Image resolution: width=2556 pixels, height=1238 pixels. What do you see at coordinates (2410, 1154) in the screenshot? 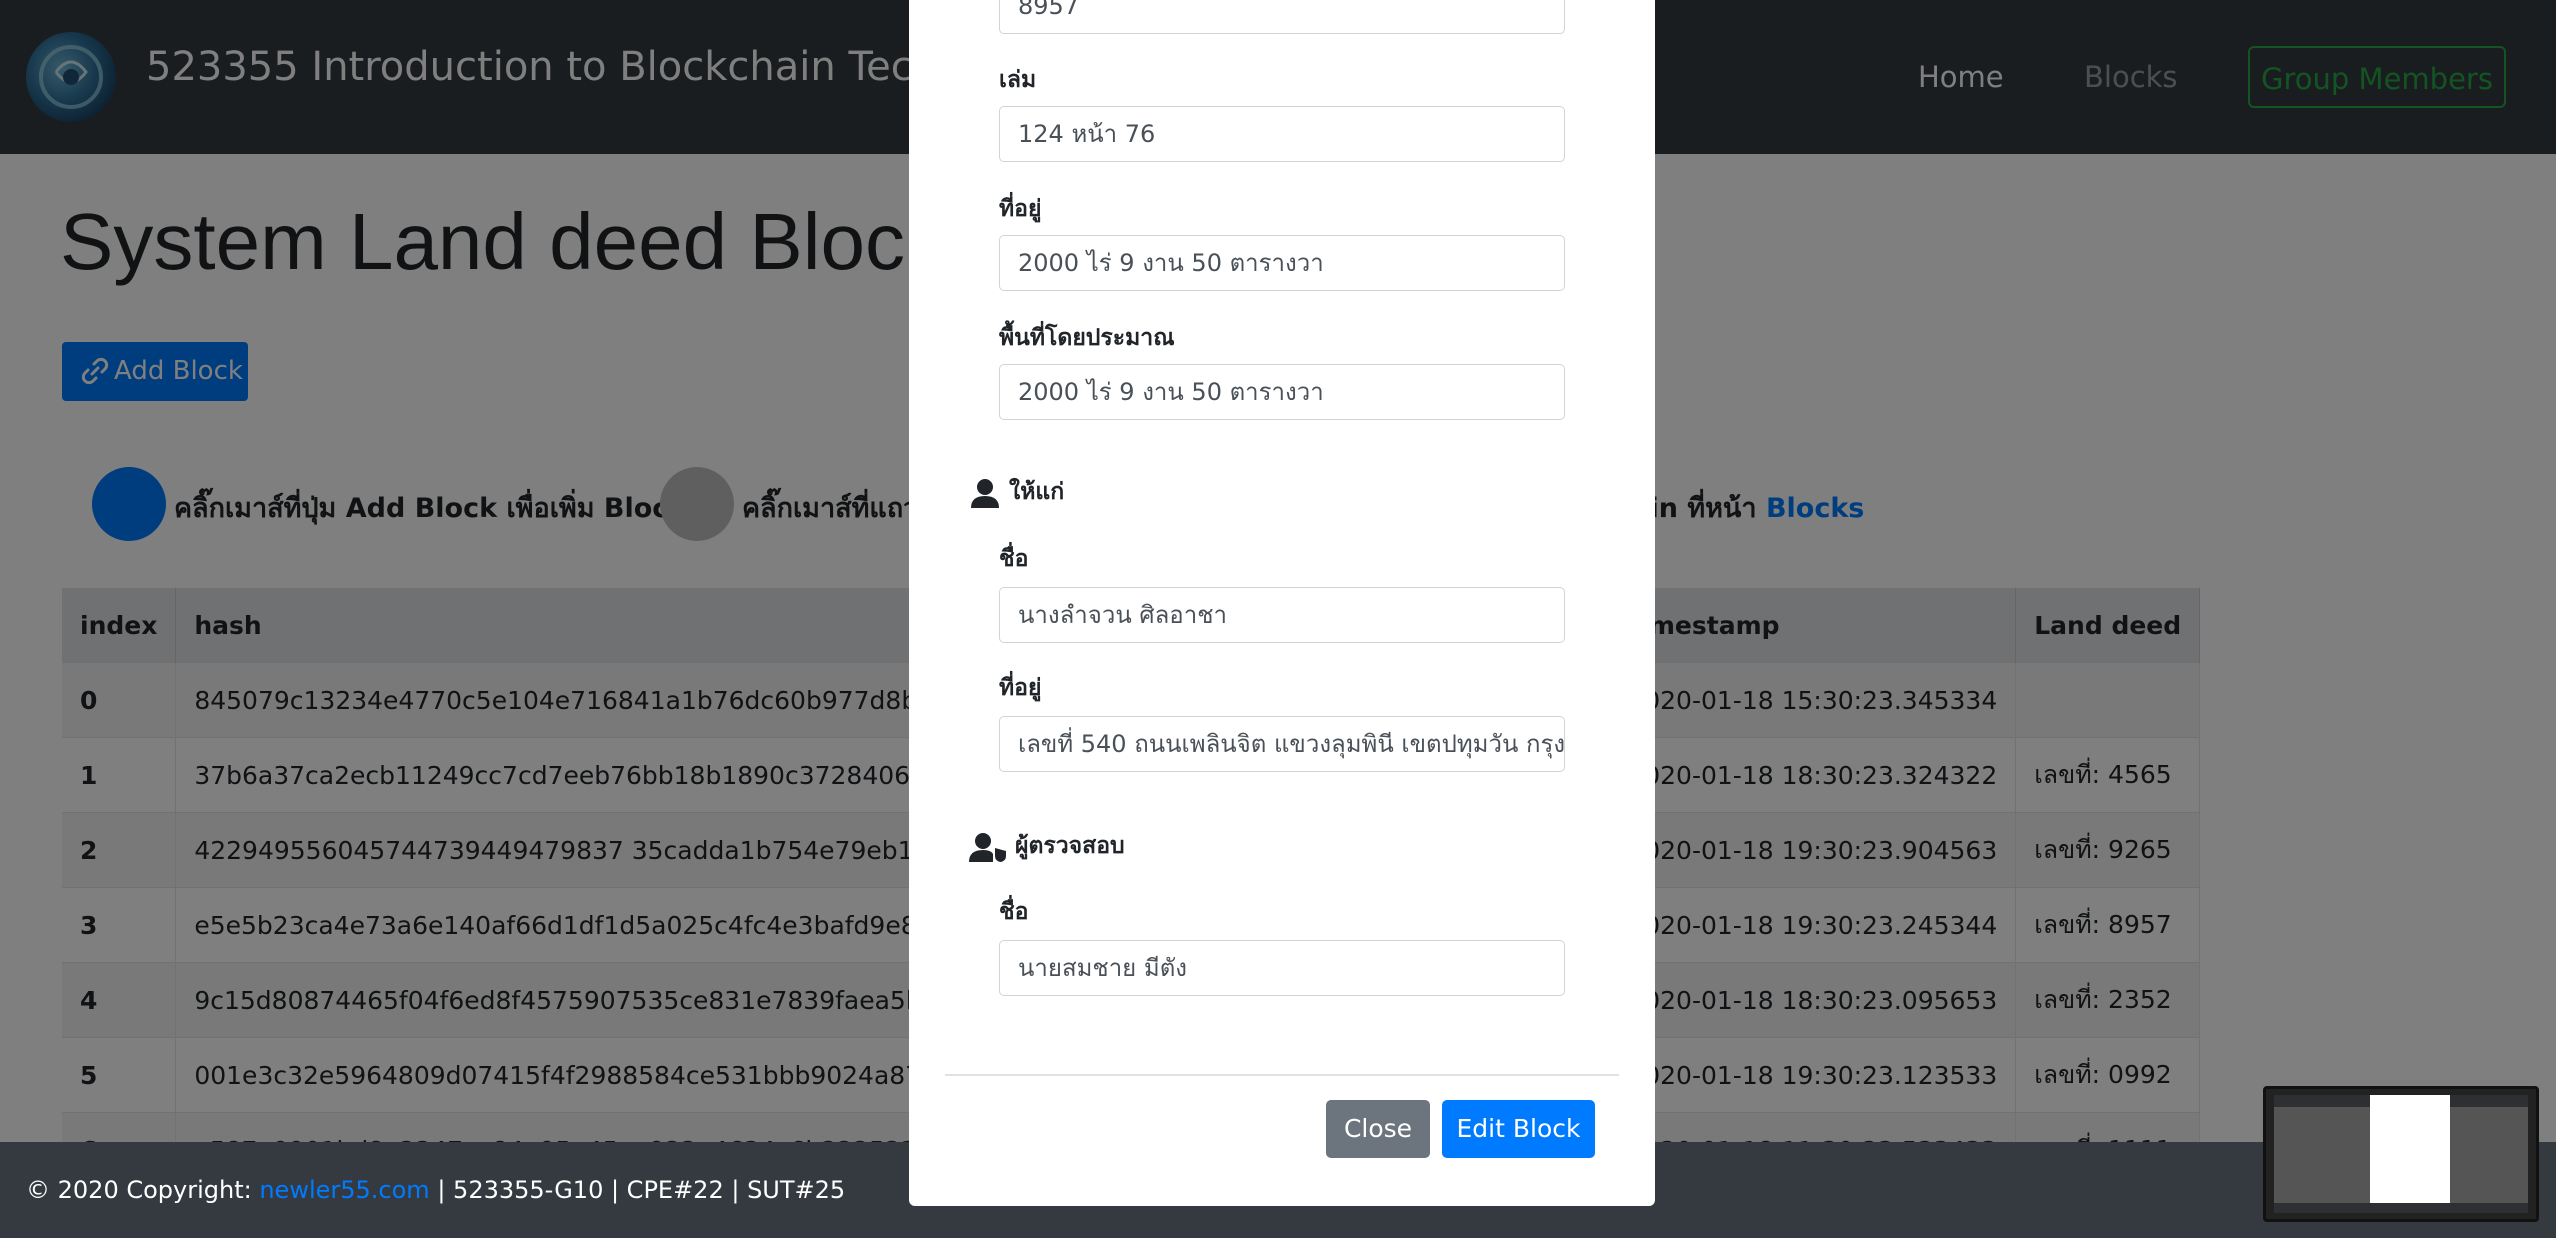
I see `thumbnail-modal` at bounding box center [2410, 1154].